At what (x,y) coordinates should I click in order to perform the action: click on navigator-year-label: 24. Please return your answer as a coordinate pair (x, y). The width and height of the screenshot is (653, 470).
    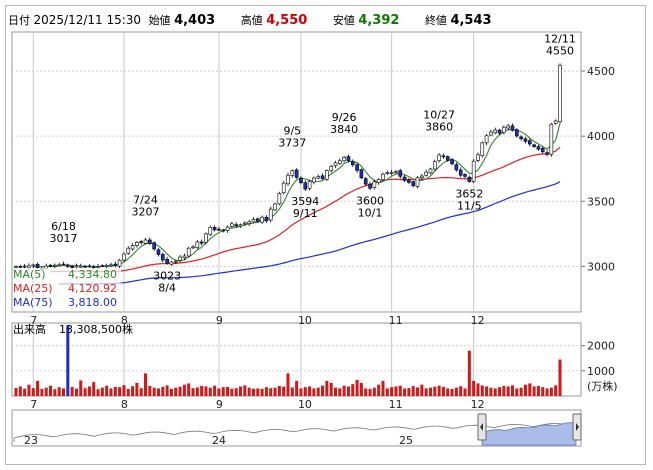
    Looking at the image, I should click on (219, 440).